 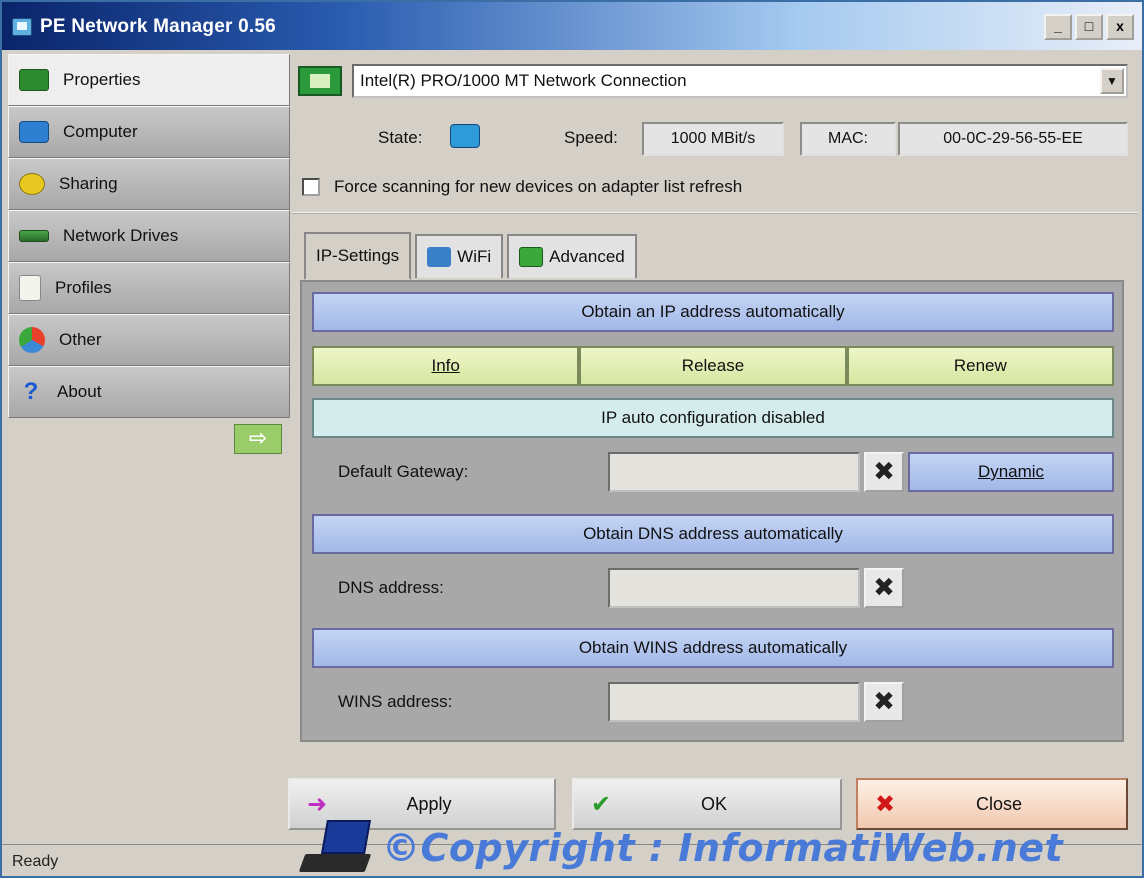 What do you see at coordinates (465, 136) in the screenshot?
I see `connection-state-icon` at bounding box center [465, 136].